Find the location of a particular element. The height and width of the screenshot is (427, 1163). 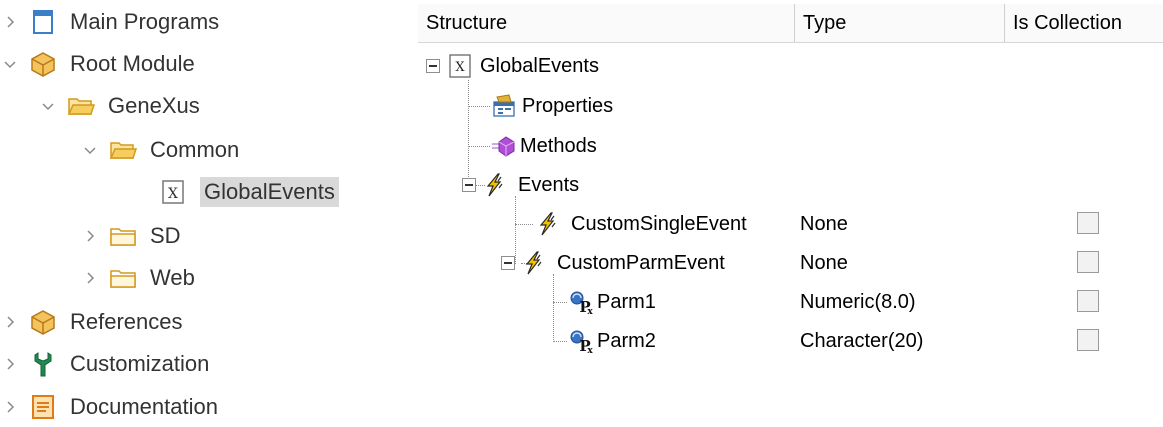

nav-item-label: Web is located at coordinates (172, 277).